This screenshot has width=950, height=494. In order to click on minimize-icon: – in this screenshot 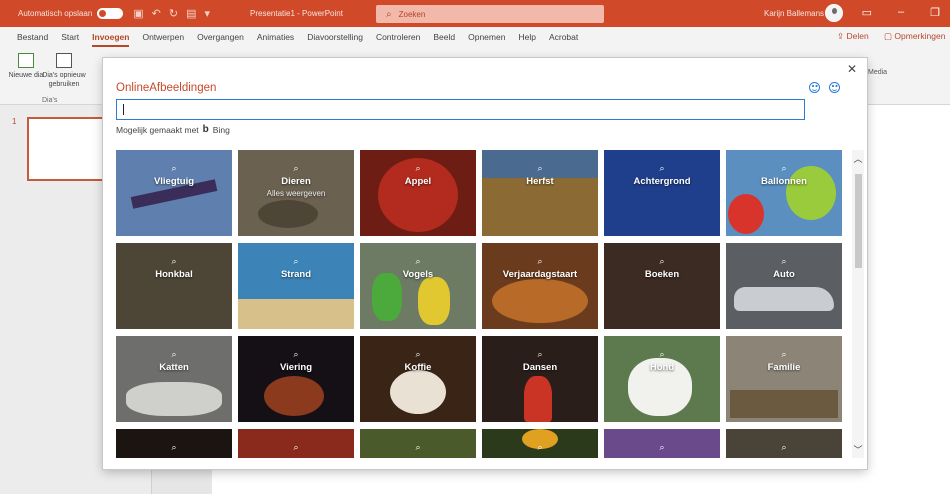, I will do `click(901, 12)`.